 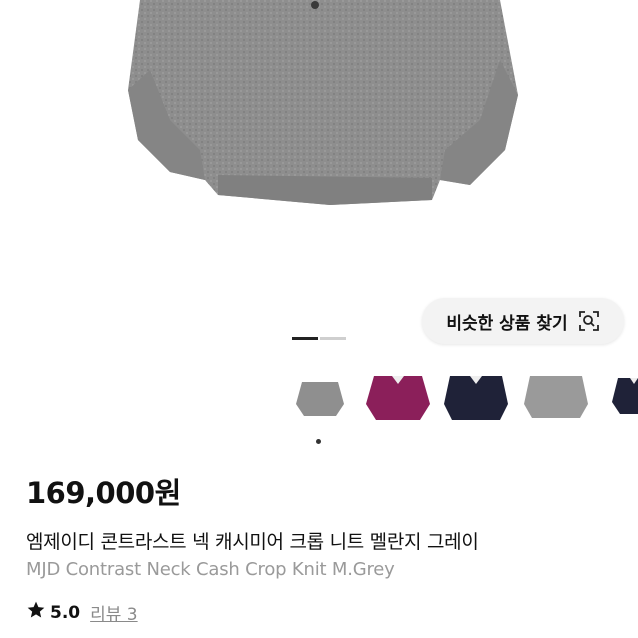 What do you see at coordinates (305, 338) in the screenshot?
I see `image-pager-active` at bounding box center [305, 338].